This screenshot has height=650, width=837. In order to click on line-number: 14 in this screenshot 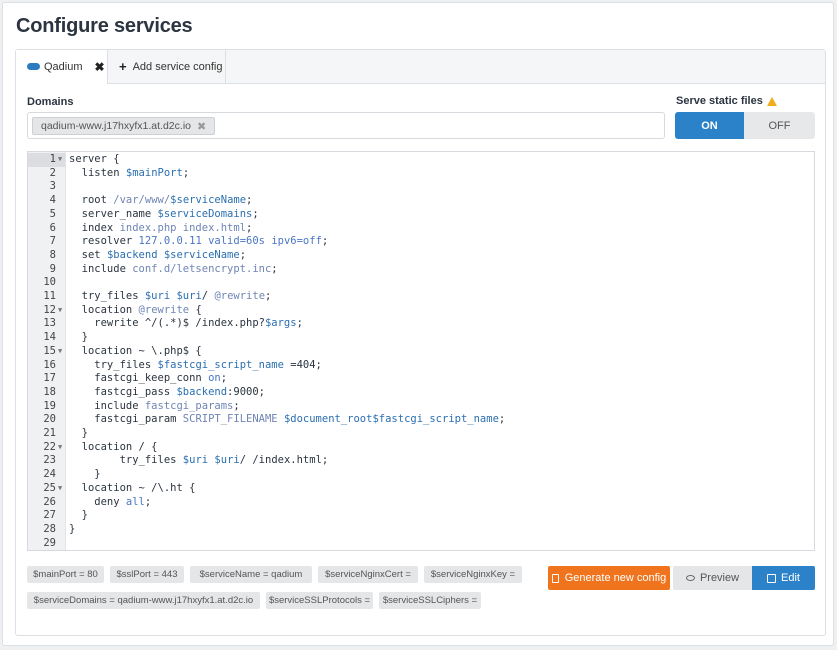, I will do `click(49, 337)`.